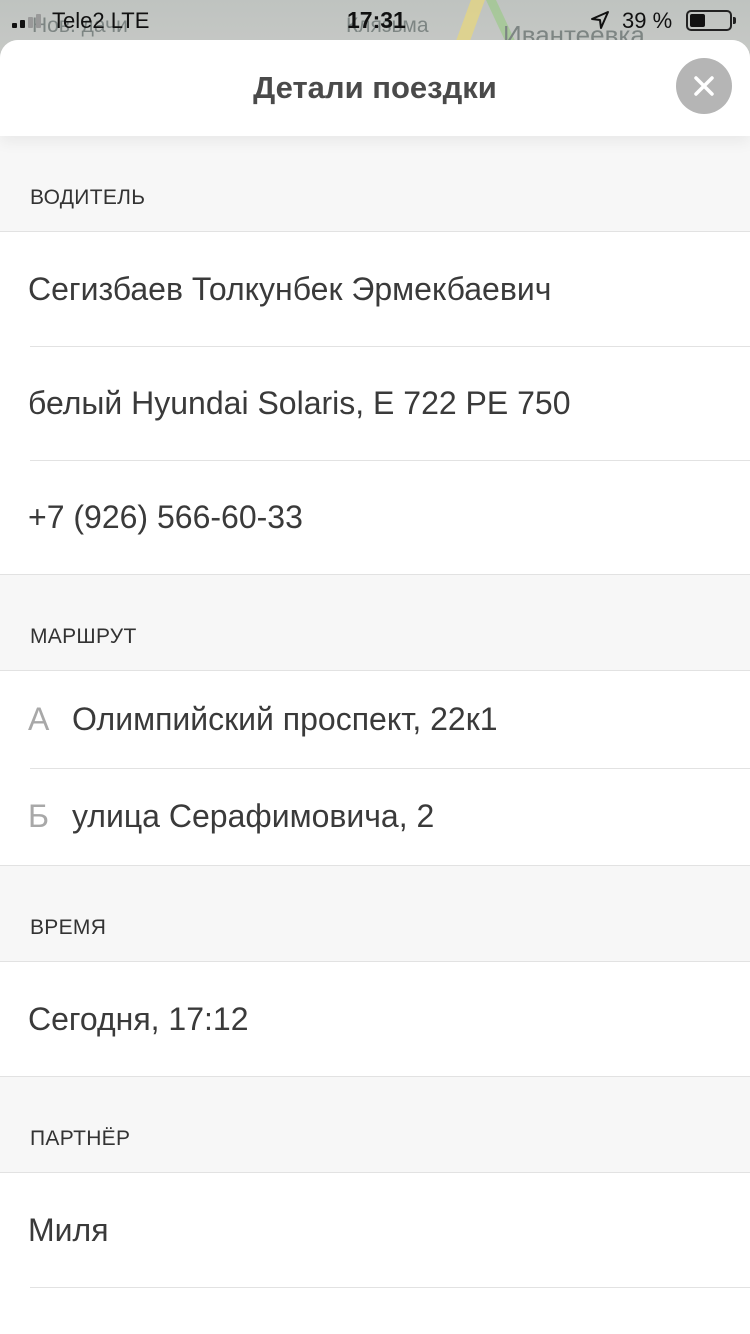 The width and height of the screenshot is (750, 1334). What do you see at coordinates (375, 1310) in the screenshot?
I see `partner-details: Индивидуальный предприниматель Пашаев` at bounding box center [375, 1310].